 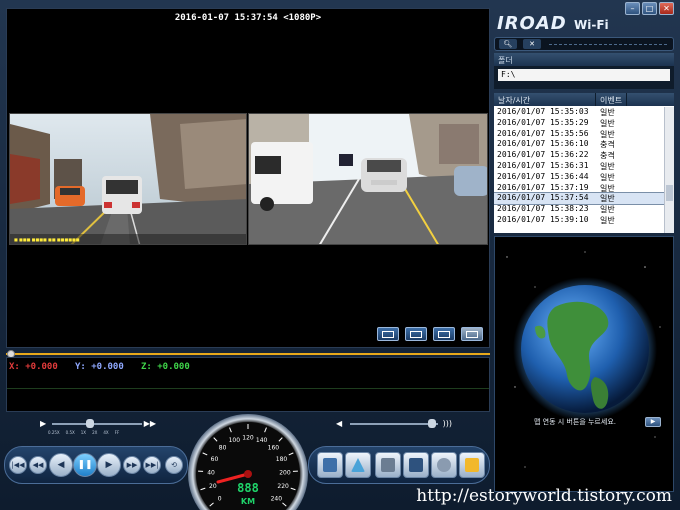 What do you see at coordinates (472, 334) in the screenshot?
I see `layout-toggle-button` at bounding box center [472, 334].